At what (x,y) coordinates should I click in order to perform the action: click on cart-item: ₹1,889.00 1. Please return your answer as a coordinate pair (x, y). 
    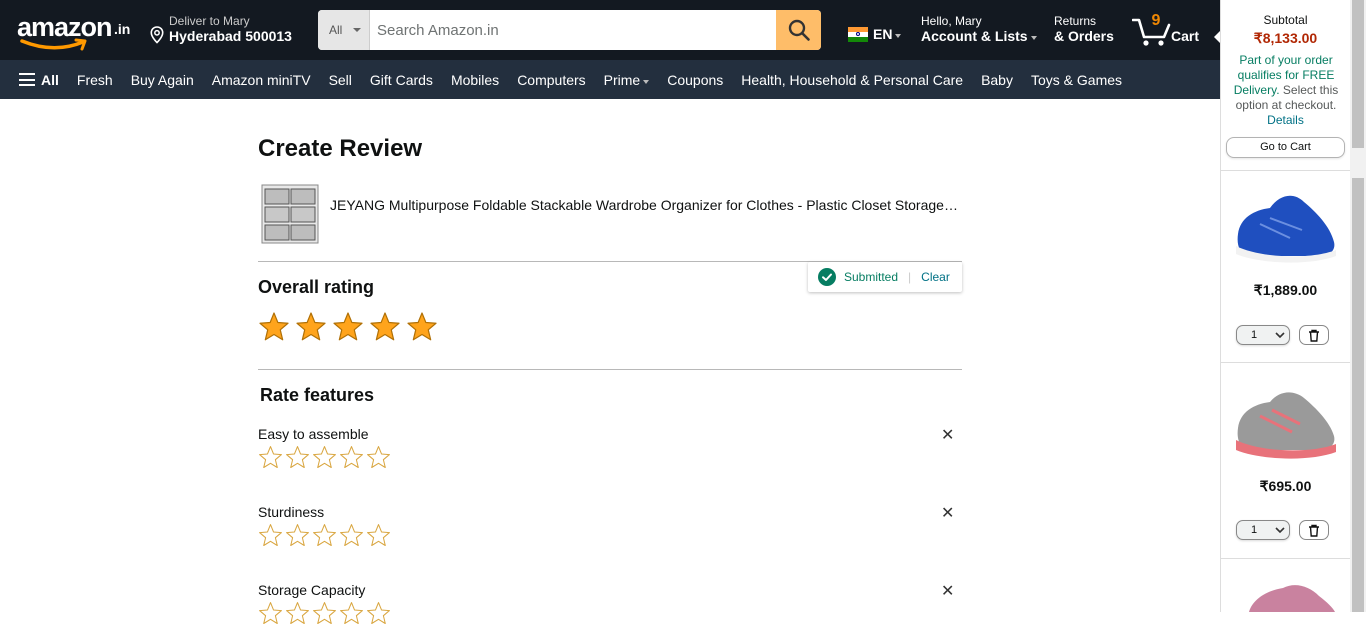
    Looking at the image, I should click on (1285, 266).